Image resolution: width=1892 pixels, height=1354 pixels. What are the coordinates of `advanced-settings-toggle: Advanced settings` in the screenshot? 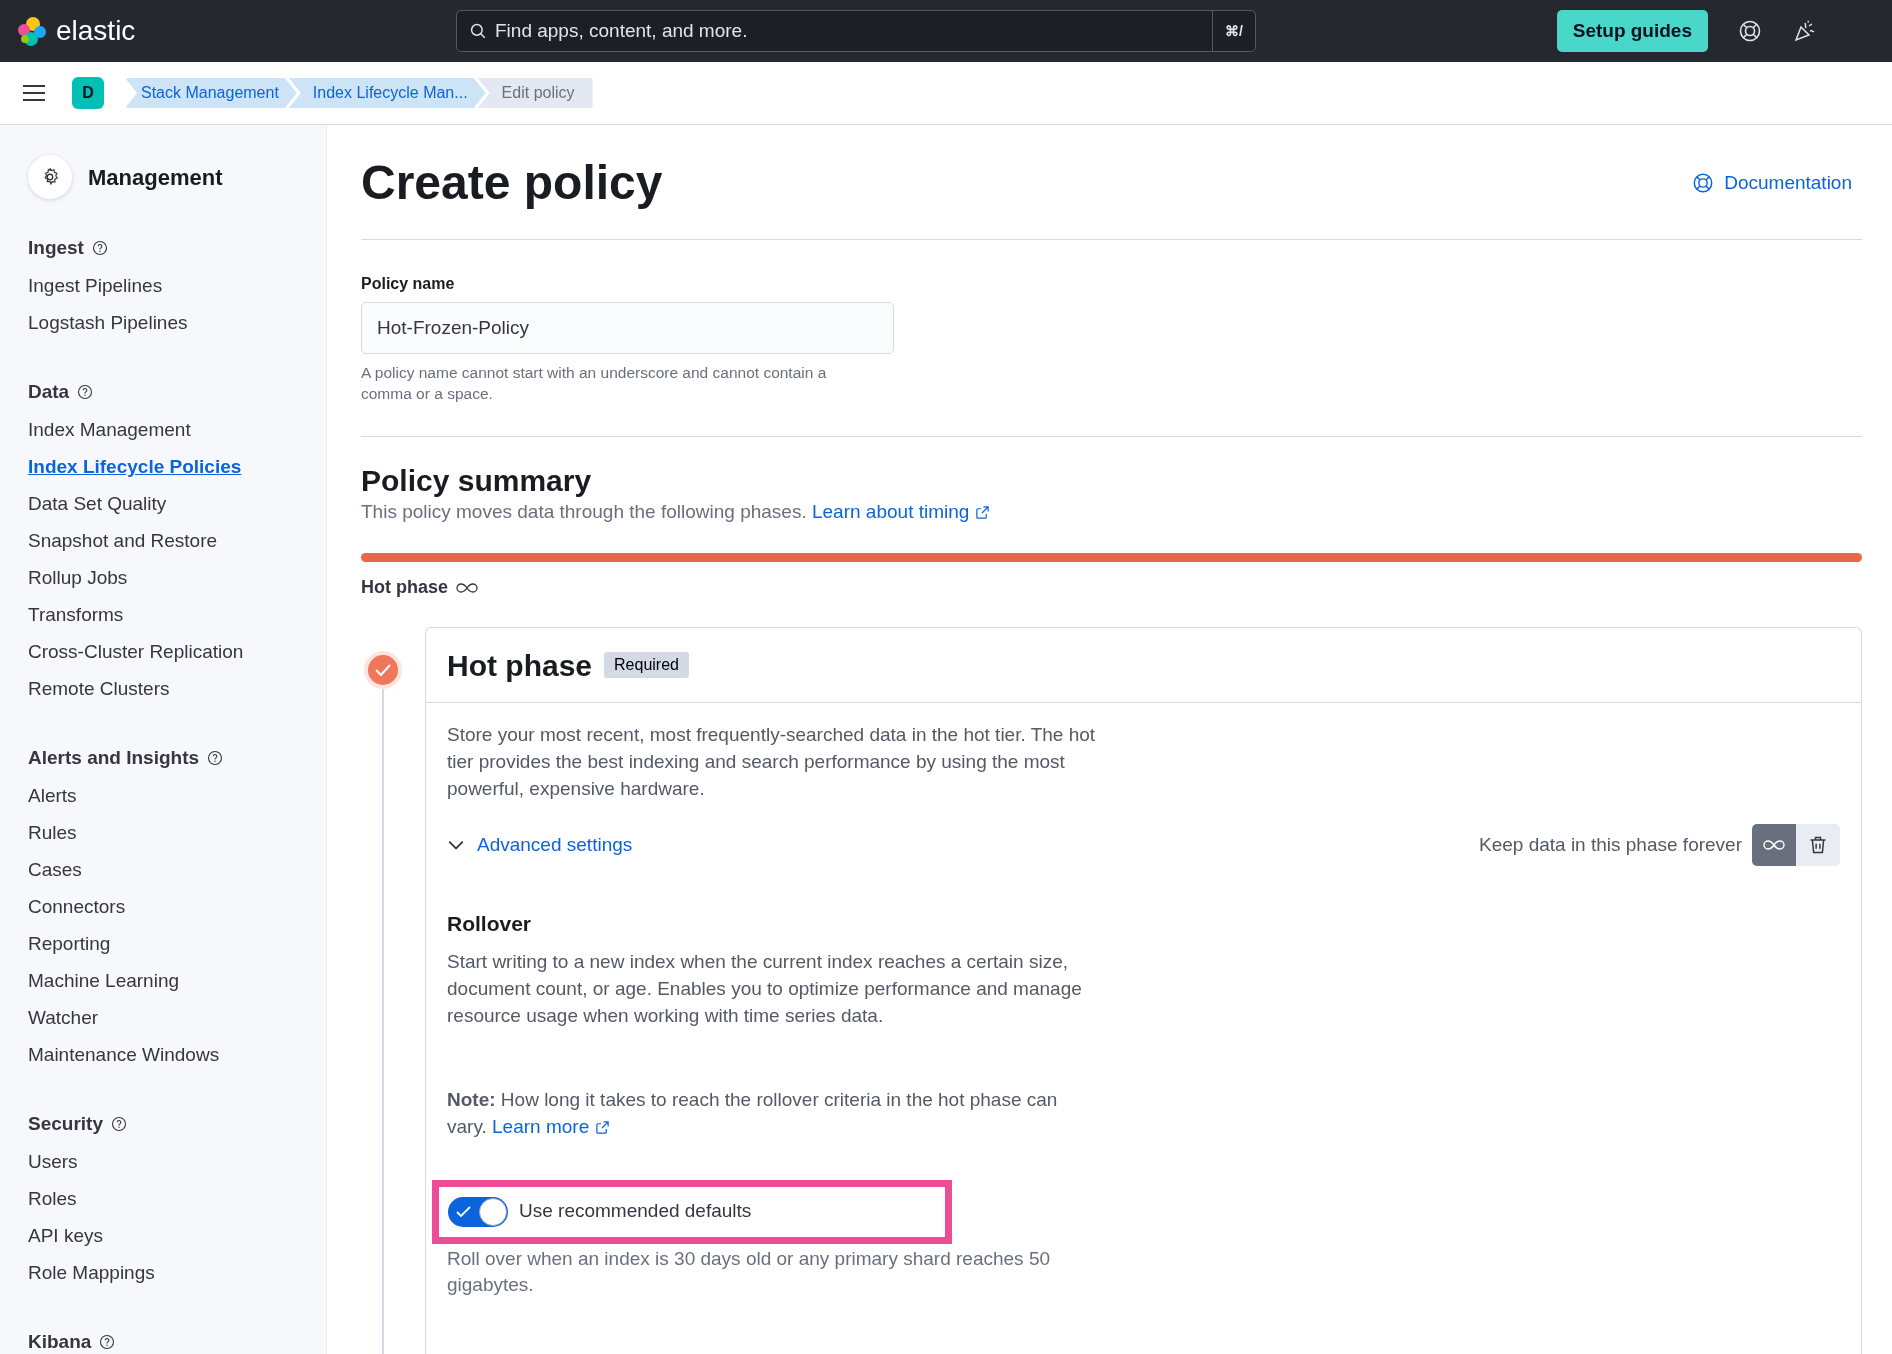 It's located at (540, 845).